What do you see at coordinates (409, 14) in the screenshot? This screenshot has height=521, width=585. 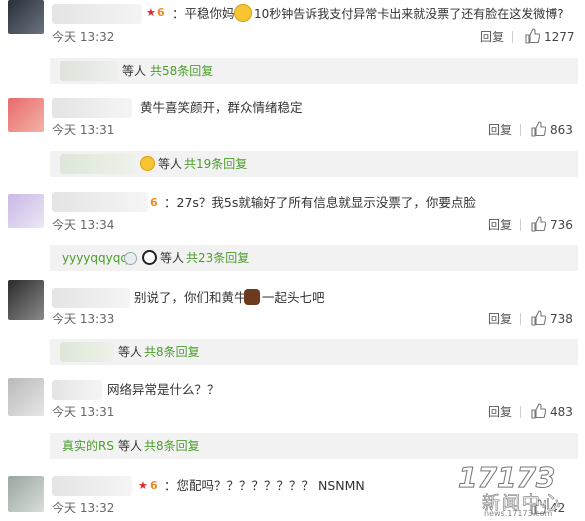 I see `comment-text-continued: 10秒钟告诉我支付异常卡出来就没票了还有脸在这发微博?` at bounding box center [409, 14].